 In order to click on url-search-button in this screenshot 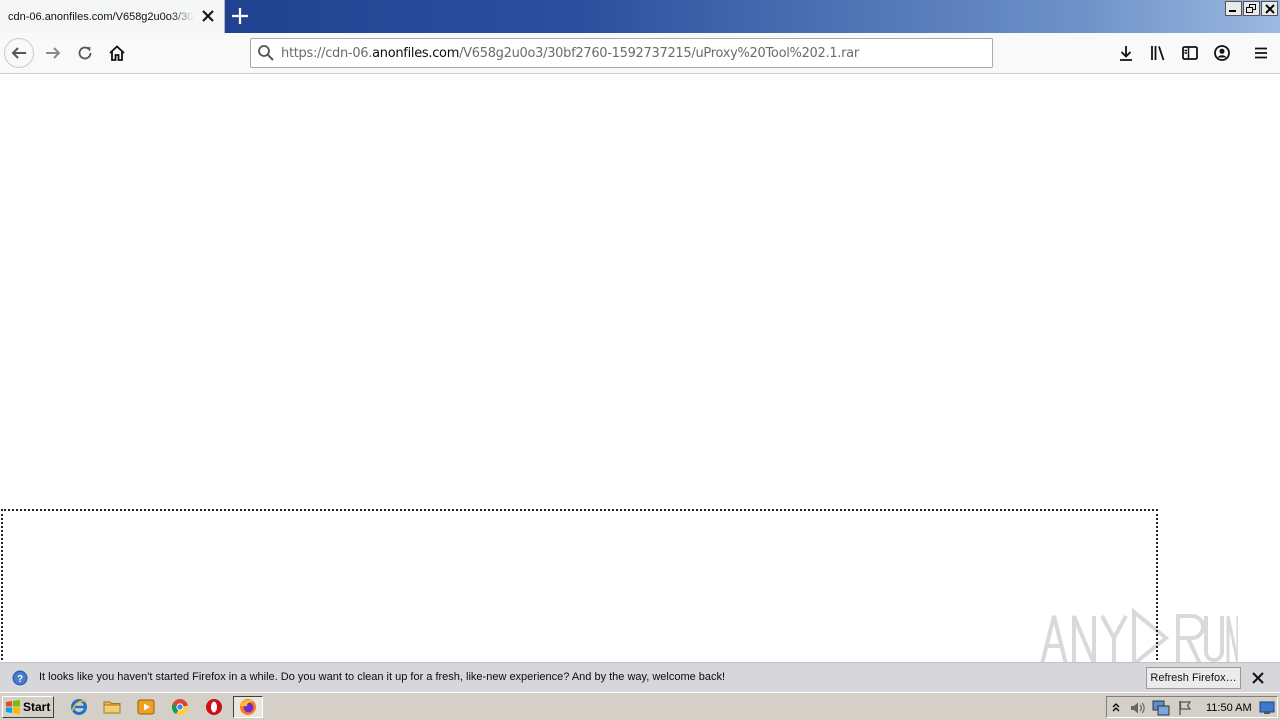, I will do `click(266, 53)`.